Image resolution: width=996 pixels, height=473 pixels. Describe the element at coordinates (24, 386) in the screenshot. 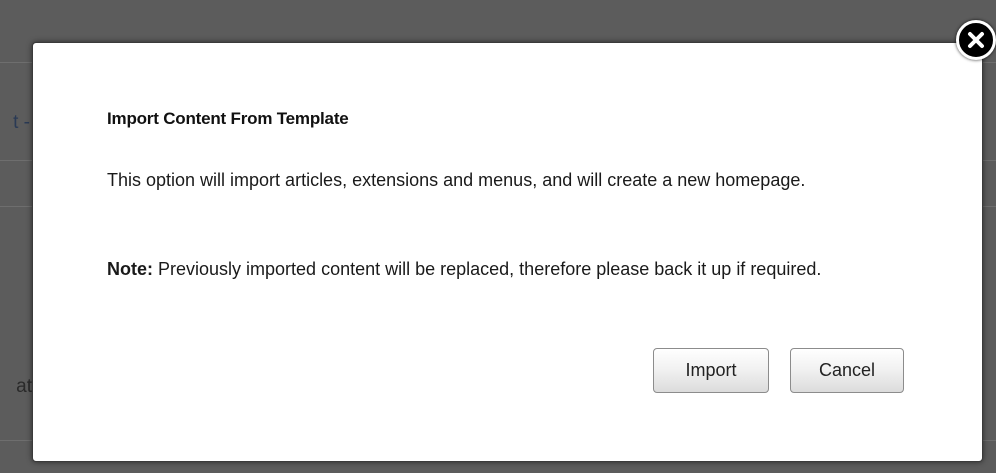

I see `background-text-fragment: at` at that location.